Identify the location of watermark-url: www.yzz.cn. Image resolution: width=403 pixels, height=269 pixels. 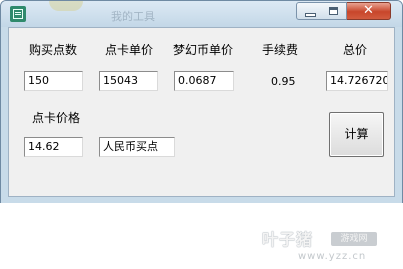
(332, 256).